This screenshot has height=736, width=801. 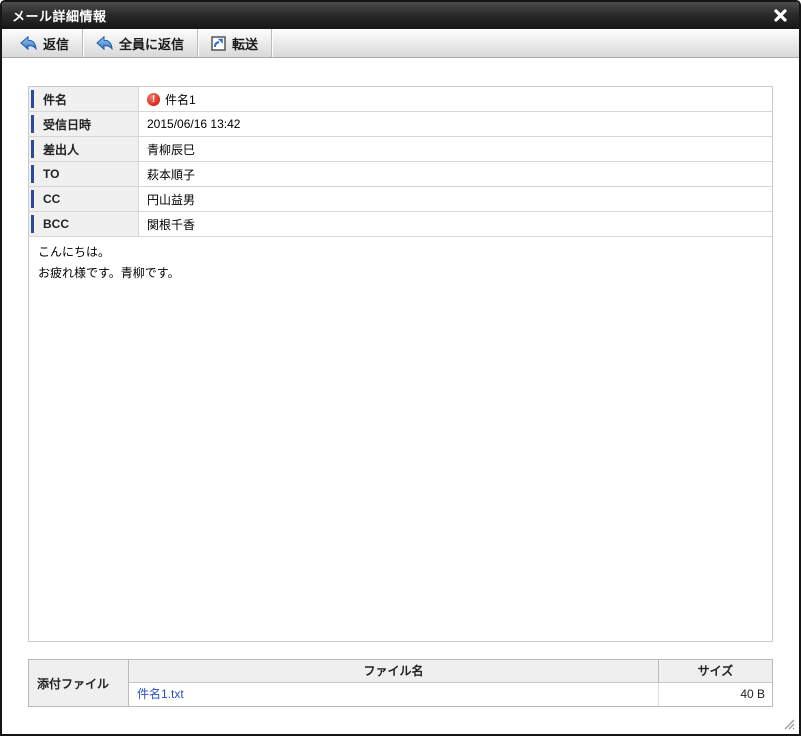 I want to click on mail-body-line: お疲れ様です。青柳です。, so click(x=109, y=273).